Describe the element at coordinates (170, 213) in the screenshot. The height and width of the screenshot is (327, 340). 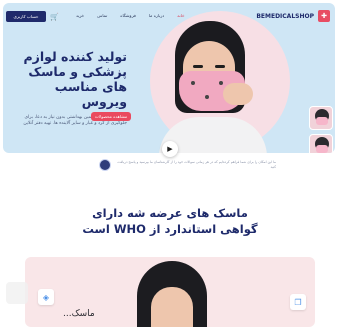
I see `section-title-line1: ماسک های عرضه شه دارای` at that location.